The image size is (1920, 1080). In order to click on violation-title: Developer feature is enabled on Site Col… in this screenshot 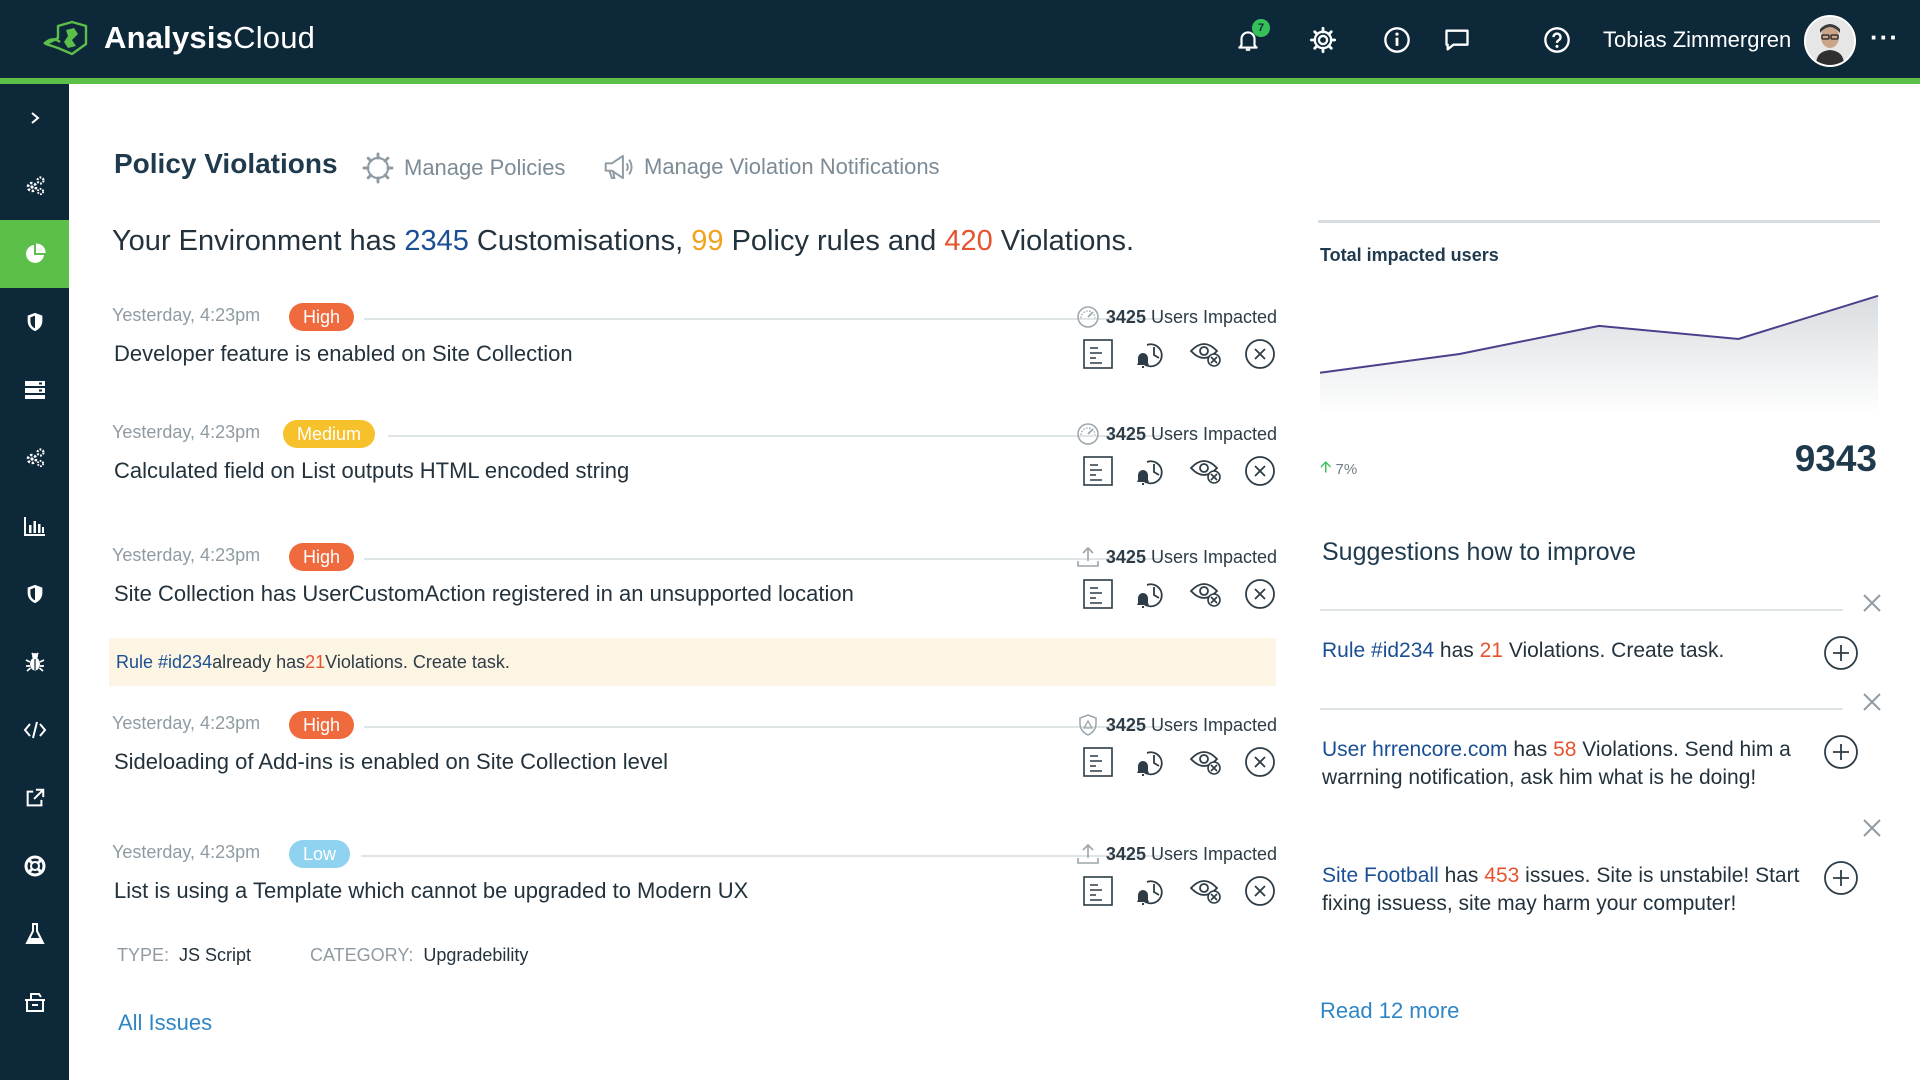, I will do `click(343, 353)`.